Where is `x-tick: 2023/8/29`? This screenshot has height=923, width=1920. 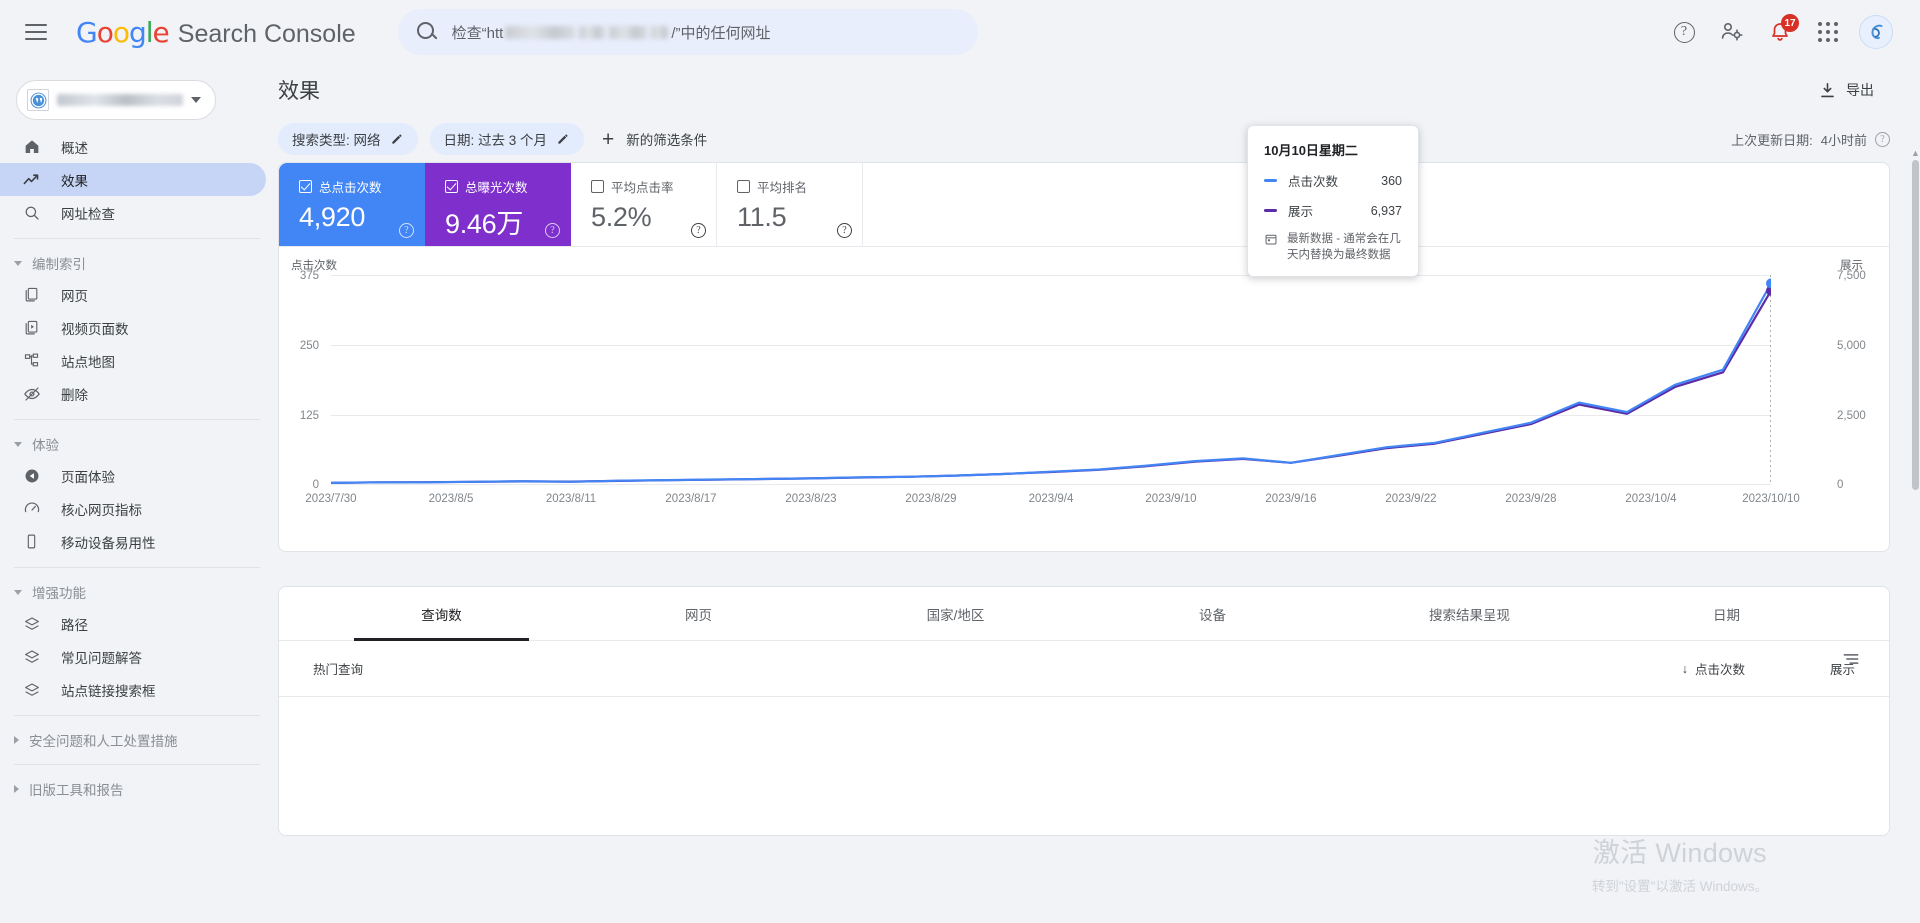
x-tick: 2023/8/29 is located at coordinates (931, 499).